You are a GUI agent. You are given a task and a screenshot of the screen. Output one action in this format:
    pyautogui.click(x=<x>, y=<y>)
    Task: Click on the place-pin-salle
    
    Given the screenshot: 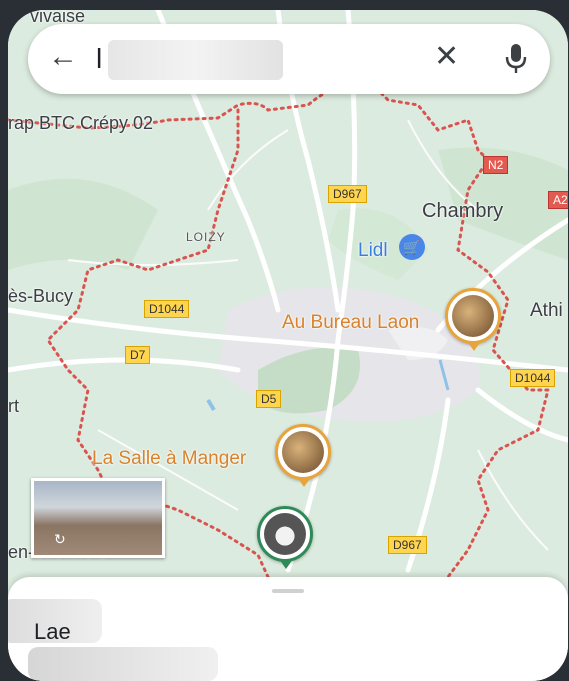 What is the action you would take?
    pyautogui.click(x=303, y=455)
    